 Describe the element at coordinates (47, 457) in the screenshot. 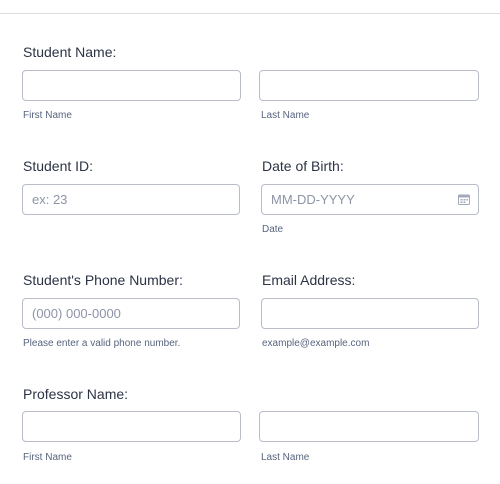

I see `professor-first-name-sublabel: First Name` at that location.